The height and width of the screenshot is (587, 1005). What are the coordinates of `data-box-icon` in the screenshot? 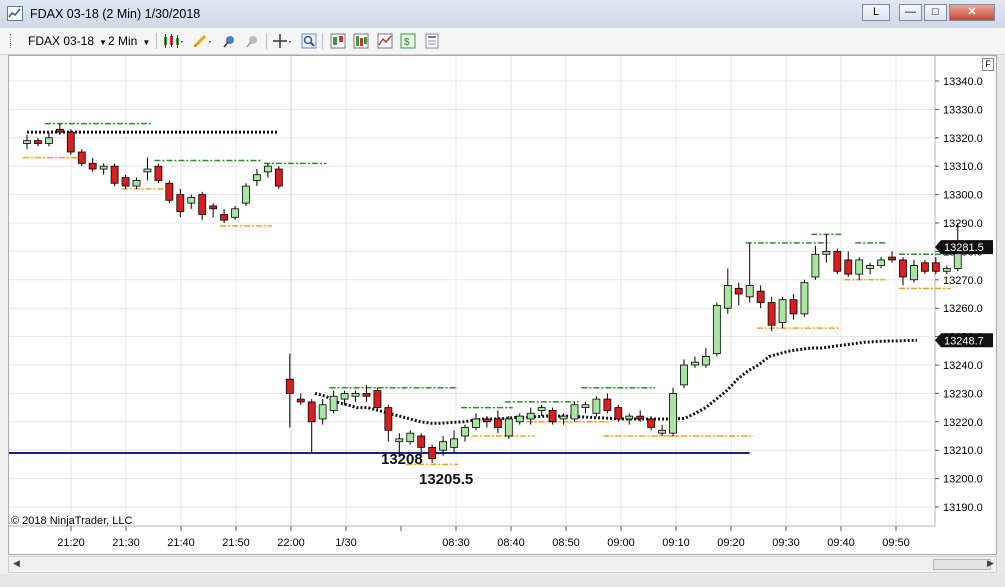 It's located at (338, 41).